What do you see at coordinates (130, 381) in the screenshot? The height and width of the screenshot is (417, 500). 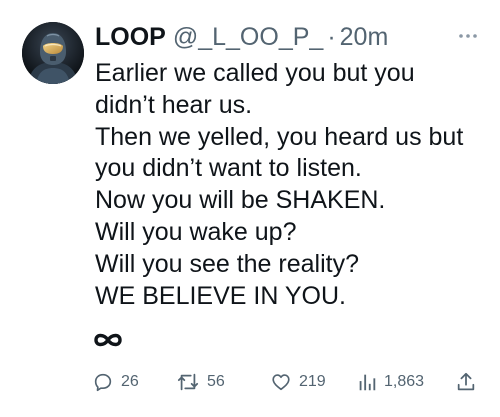 I see `reply-count: 26` at bounding box center [130, 381].